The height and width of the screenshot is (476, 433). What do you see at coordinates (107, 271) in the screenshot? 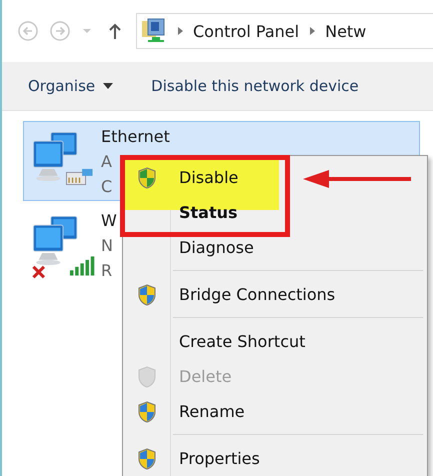
I see `connection-detail: R` at bounding box center [107, 271].